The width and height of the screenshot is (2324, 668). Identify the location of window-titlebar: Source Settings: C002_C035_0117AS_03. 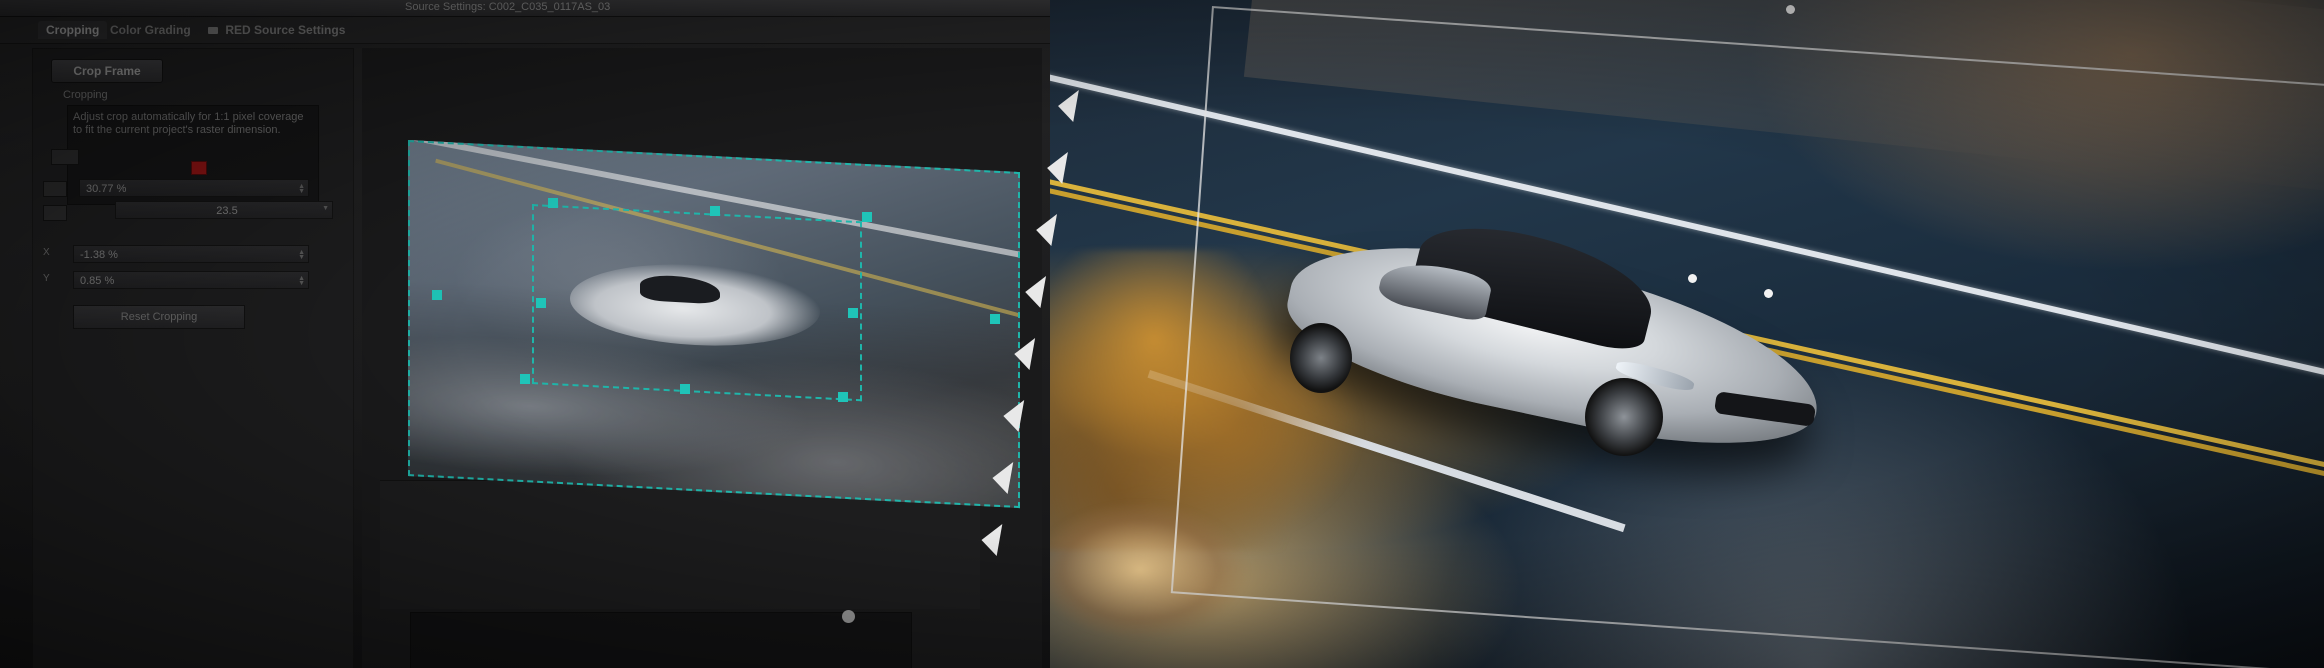
(525, 8).